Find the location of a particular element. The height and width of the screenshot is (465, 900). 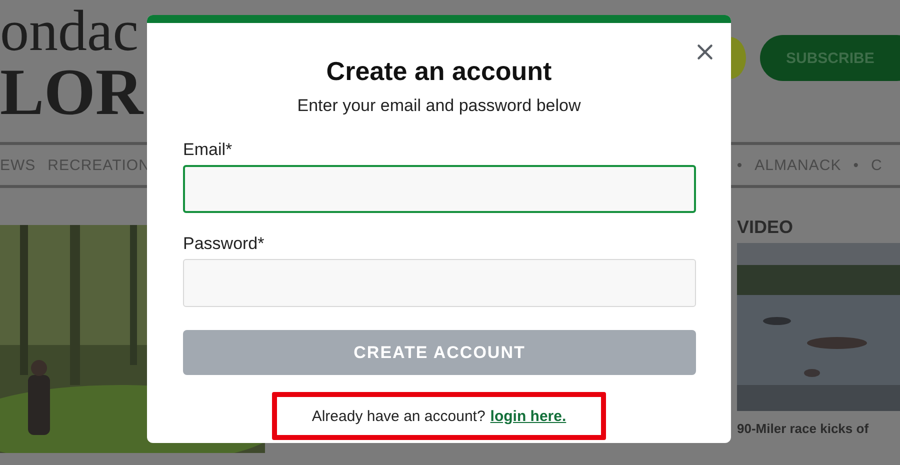

close-icon is located at coordinates (705, 52).